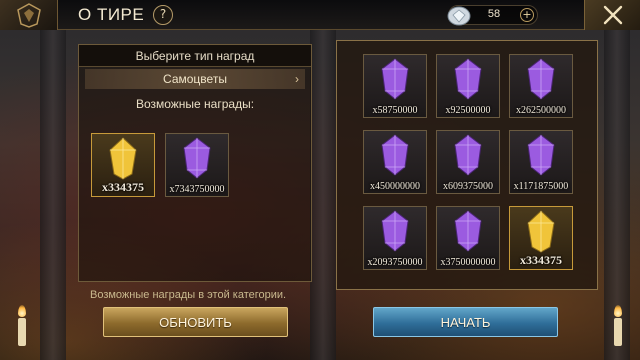 The width and height of the screenshot is (640, 360). I want to click on chevron-right-icon: ›, so click(297, 79).